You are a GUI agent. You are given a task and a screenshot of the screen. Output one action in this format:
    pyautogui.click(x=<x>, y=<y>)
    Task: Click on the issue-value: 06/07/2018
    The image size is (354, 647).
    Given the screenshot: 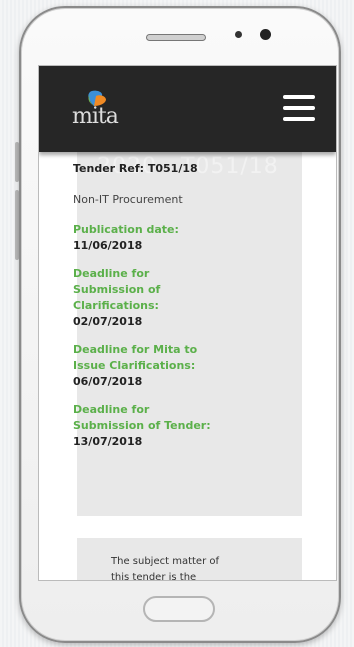 What is the action you would take?
    pyautogui.click(x=108, y=381)
    